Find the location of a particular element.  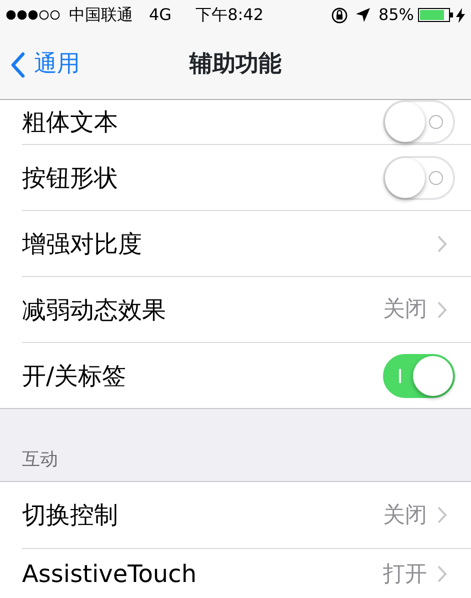

setting-label: AssistiveTouch is located at coordinates (110, 574).